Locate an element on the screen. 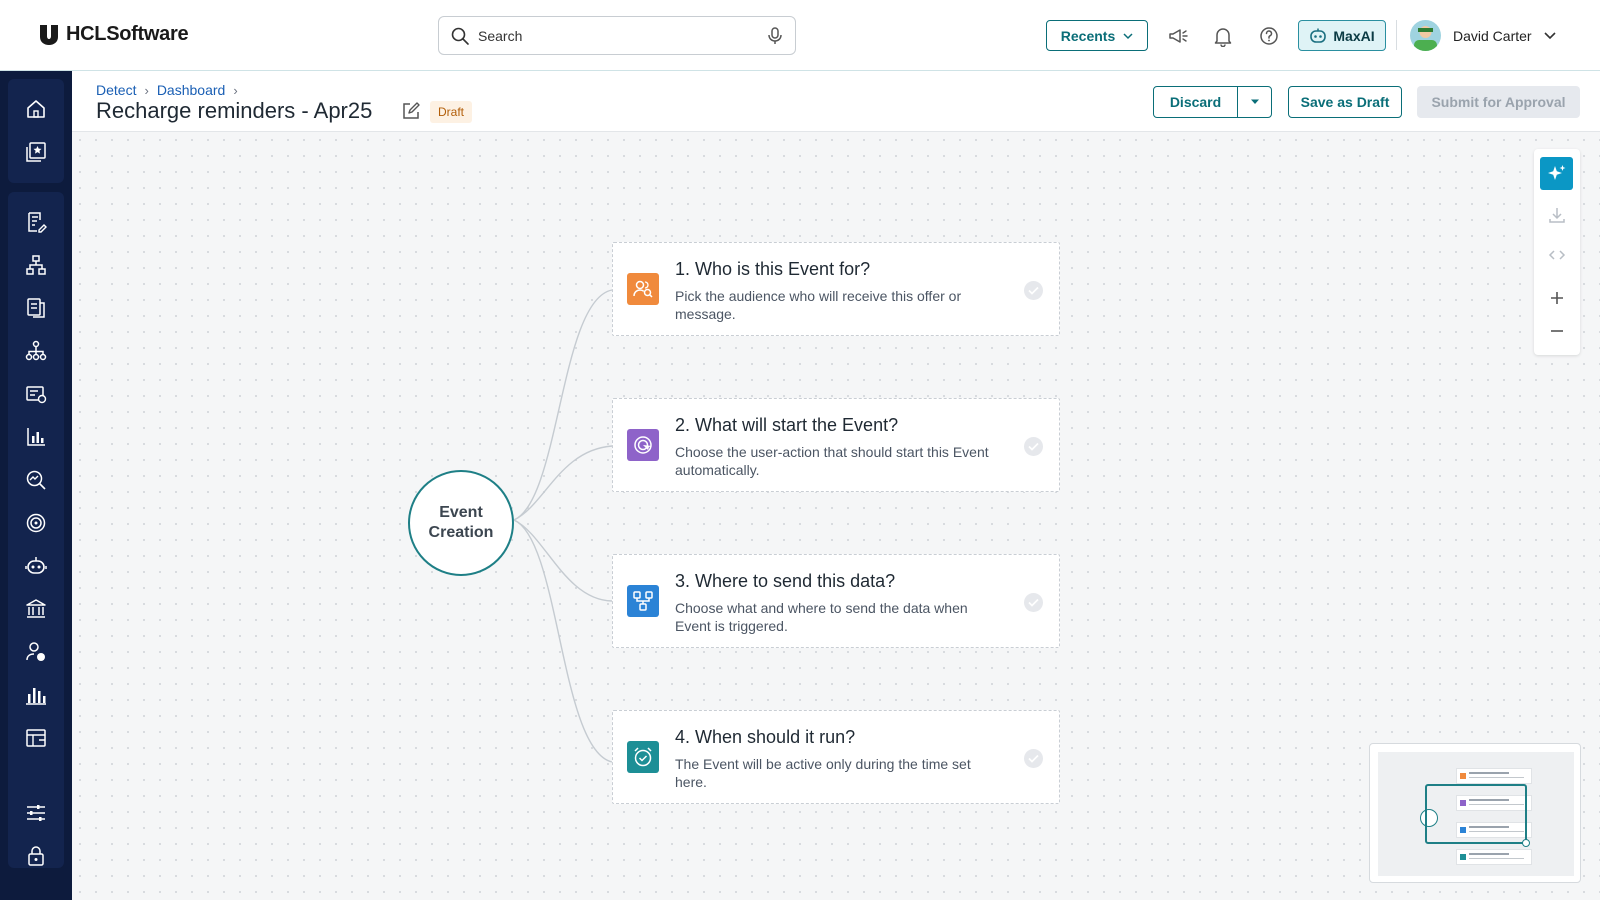  audience-icon is located at coordinates (643, 289).